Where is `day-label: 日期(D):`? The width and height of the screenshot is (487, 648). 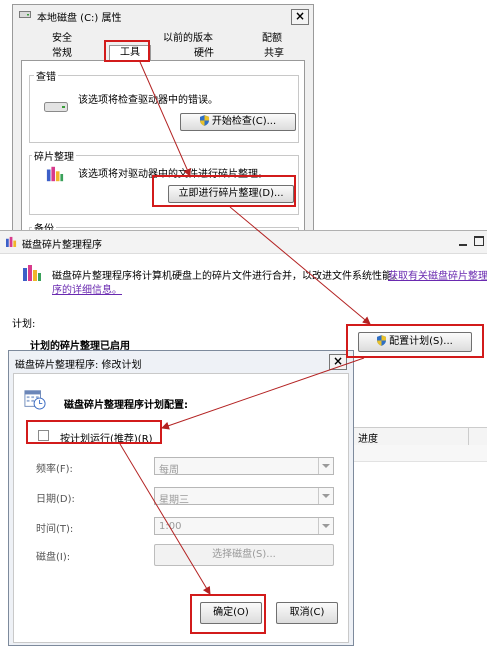
day-label: 日期(D): is located at coordinates (55, 499).